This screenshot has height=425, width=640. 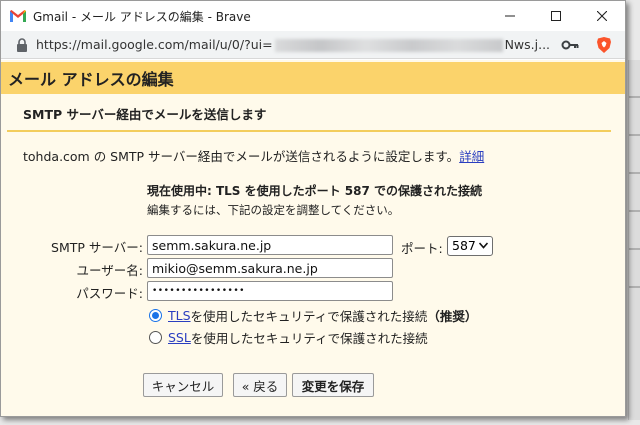 I want to click on port-select: 587, so click(x=470, y=246).